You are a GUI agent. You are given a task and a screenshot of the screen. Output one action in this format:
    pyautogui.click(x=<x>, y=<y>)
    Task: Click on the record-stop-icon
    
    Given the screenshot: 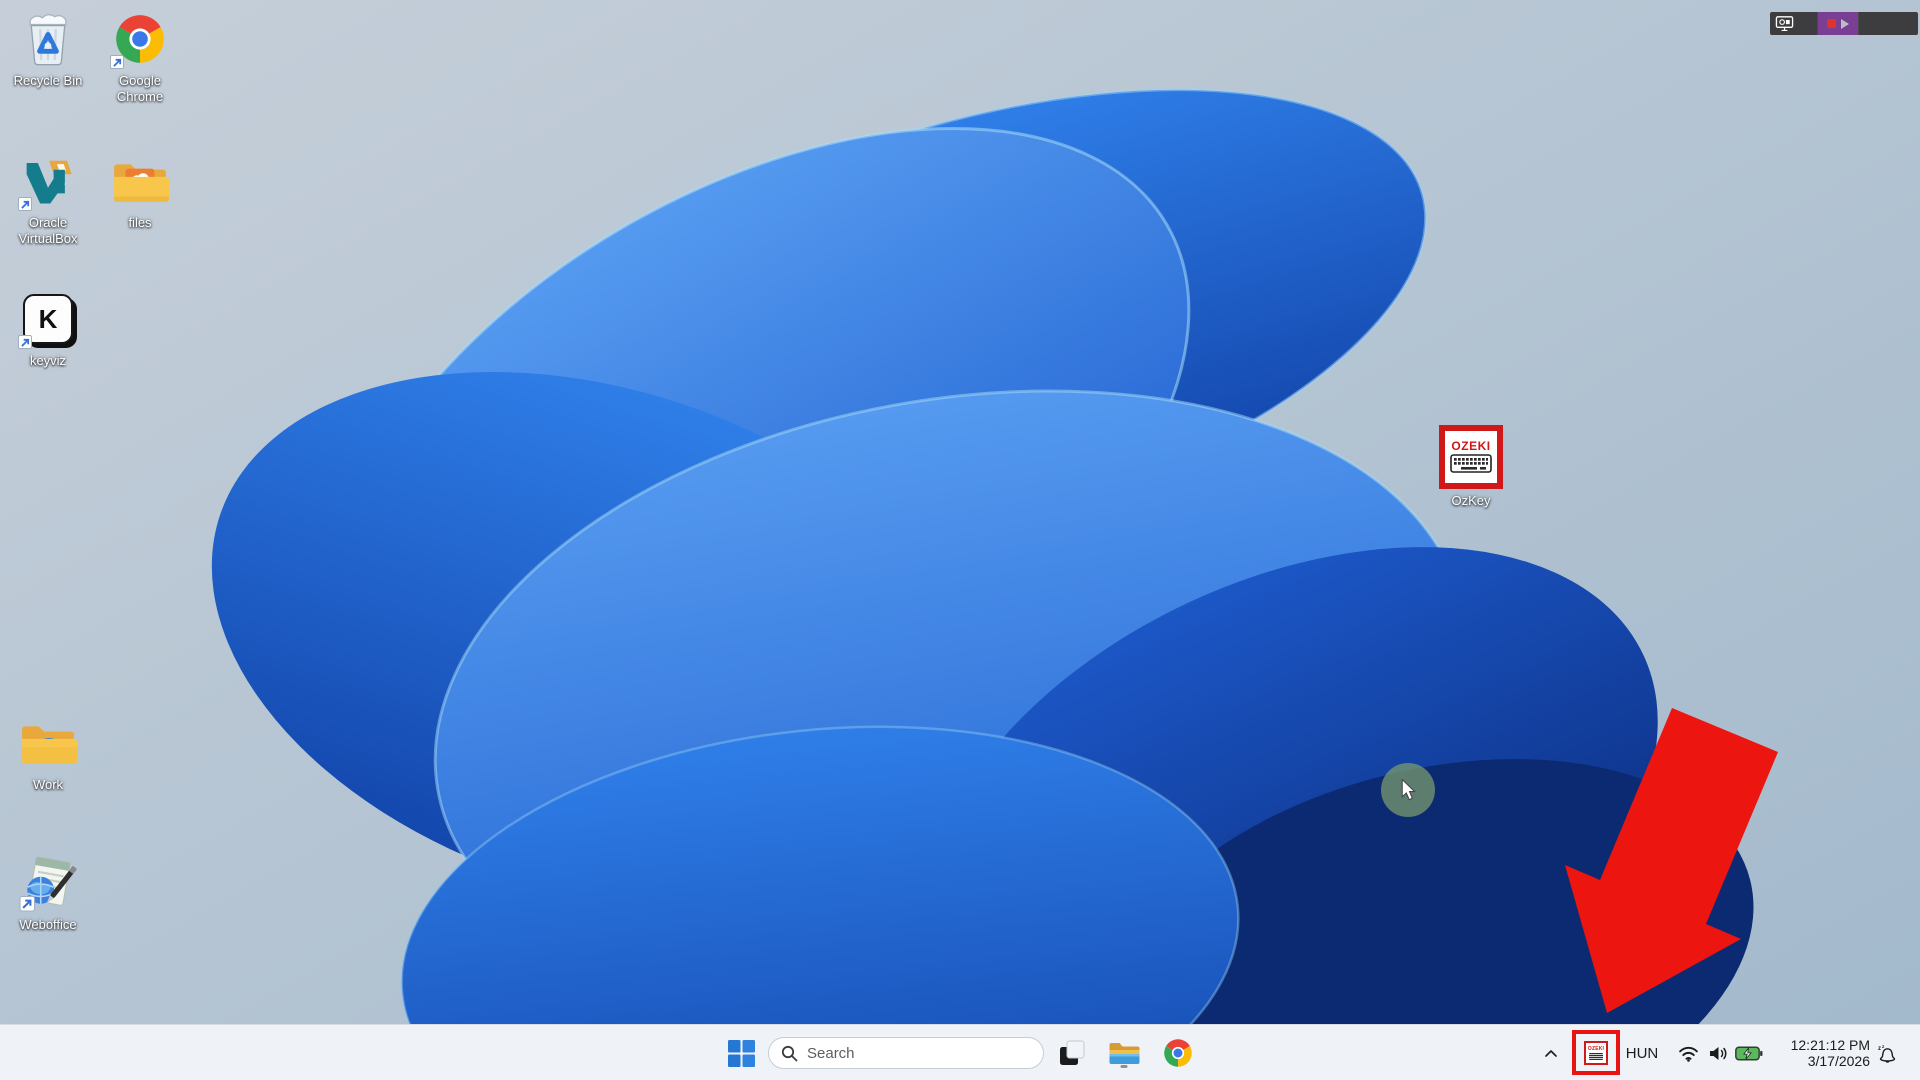 What is the action you would take?
    pyautogui.click(x=1831, y=23)
    